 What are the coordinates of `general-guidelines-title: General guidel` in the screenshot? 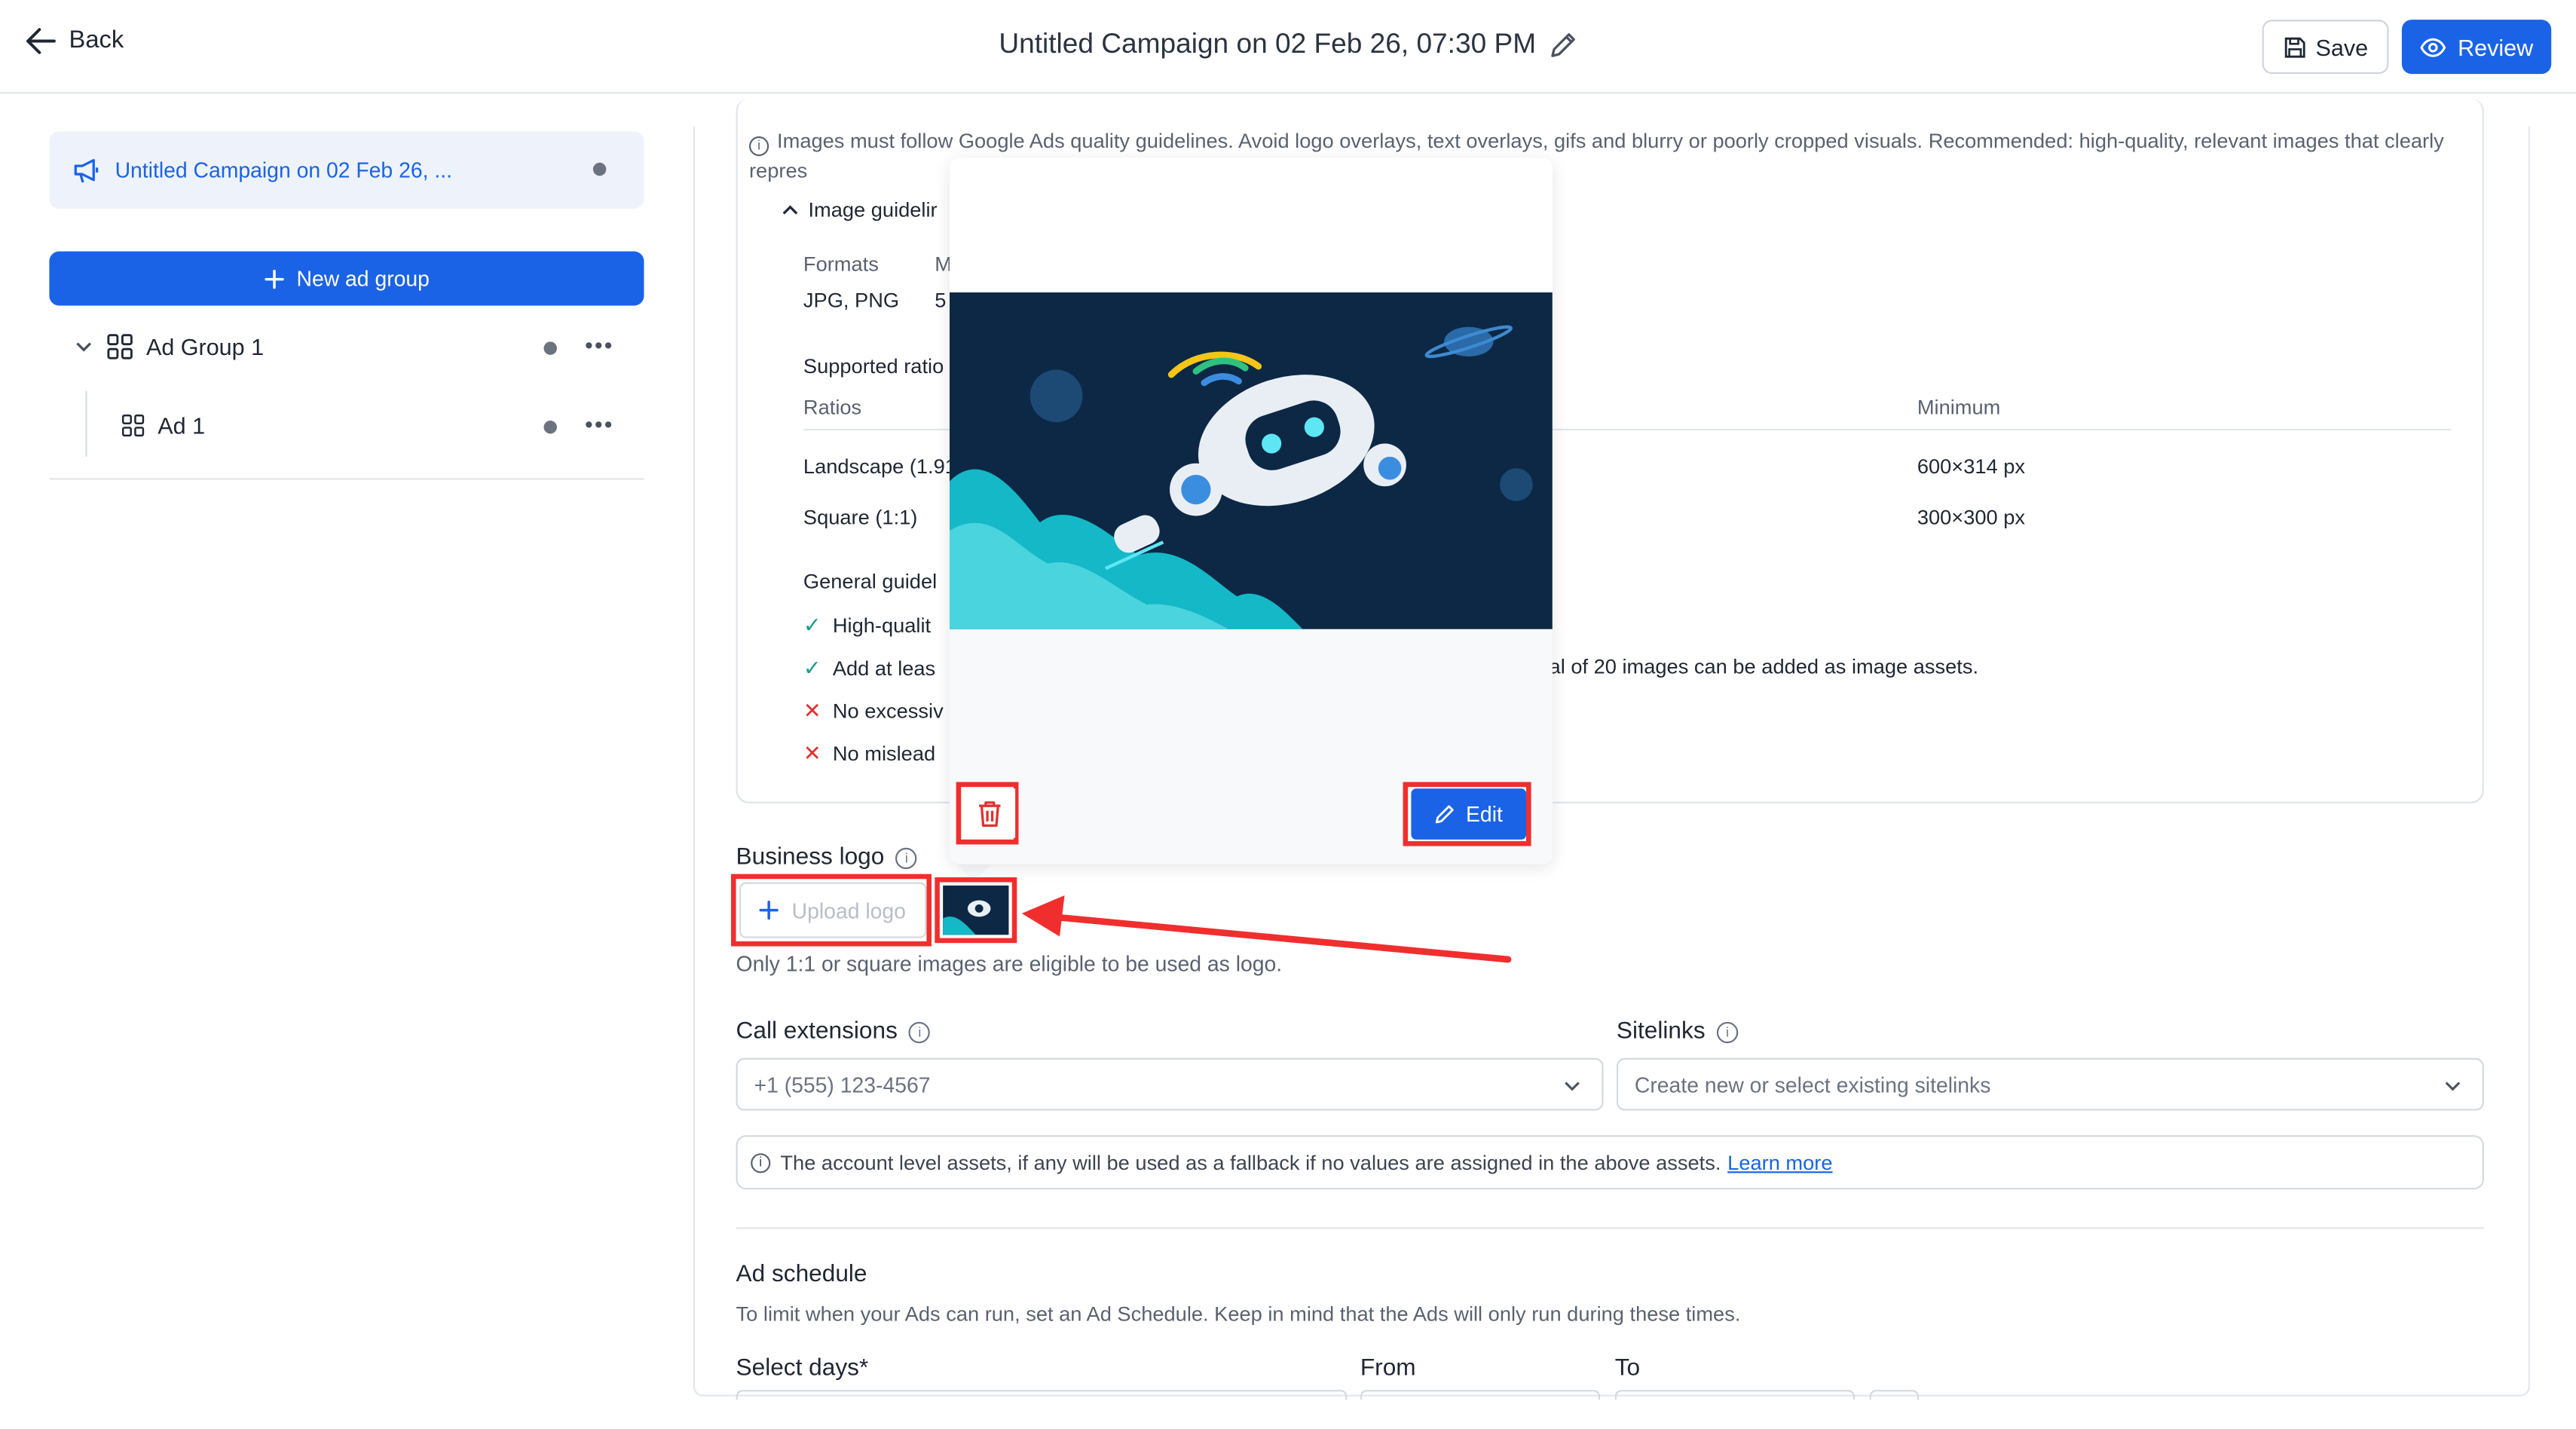 It's located at (870, 581).